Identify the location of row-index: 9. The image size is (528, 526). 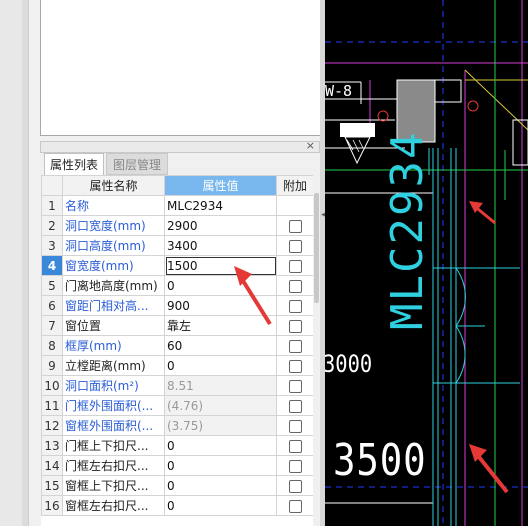
(52, 365).